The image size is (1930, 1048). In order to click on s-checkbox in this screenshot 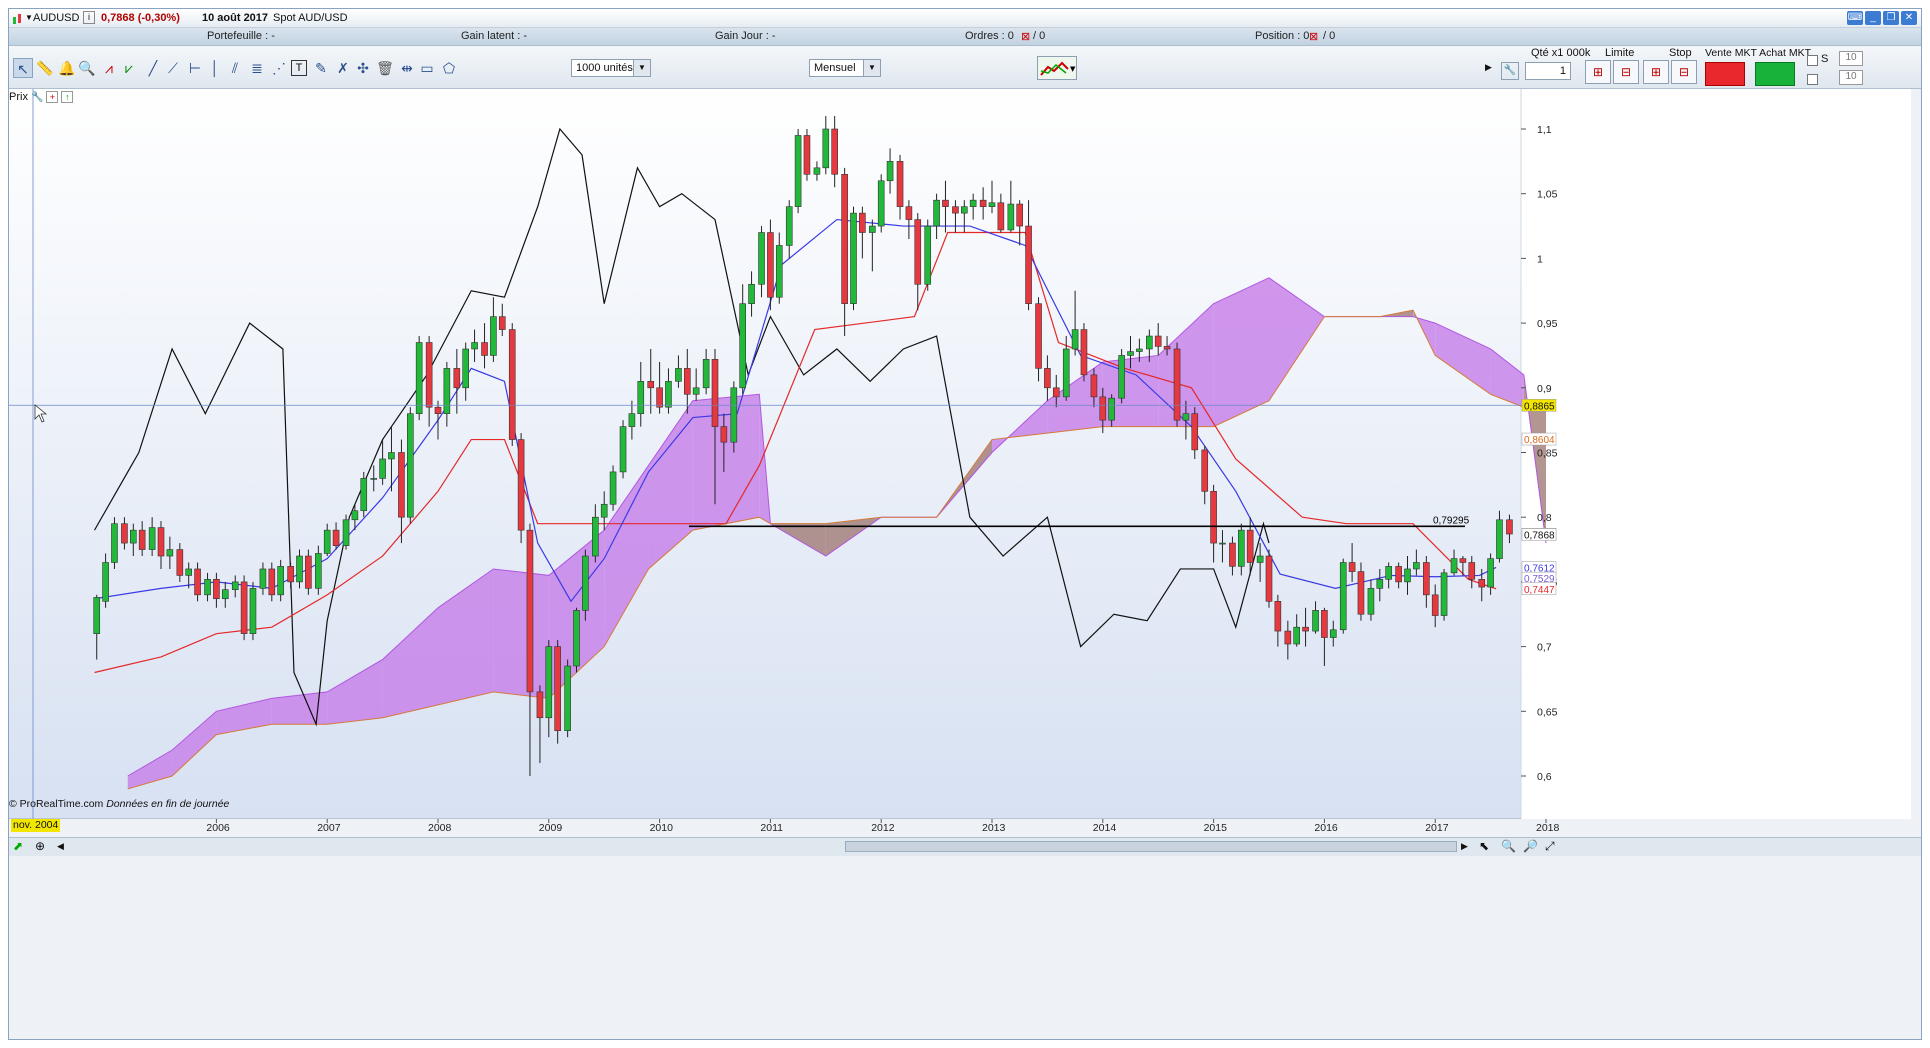, I will do `click(1812, 60)`.